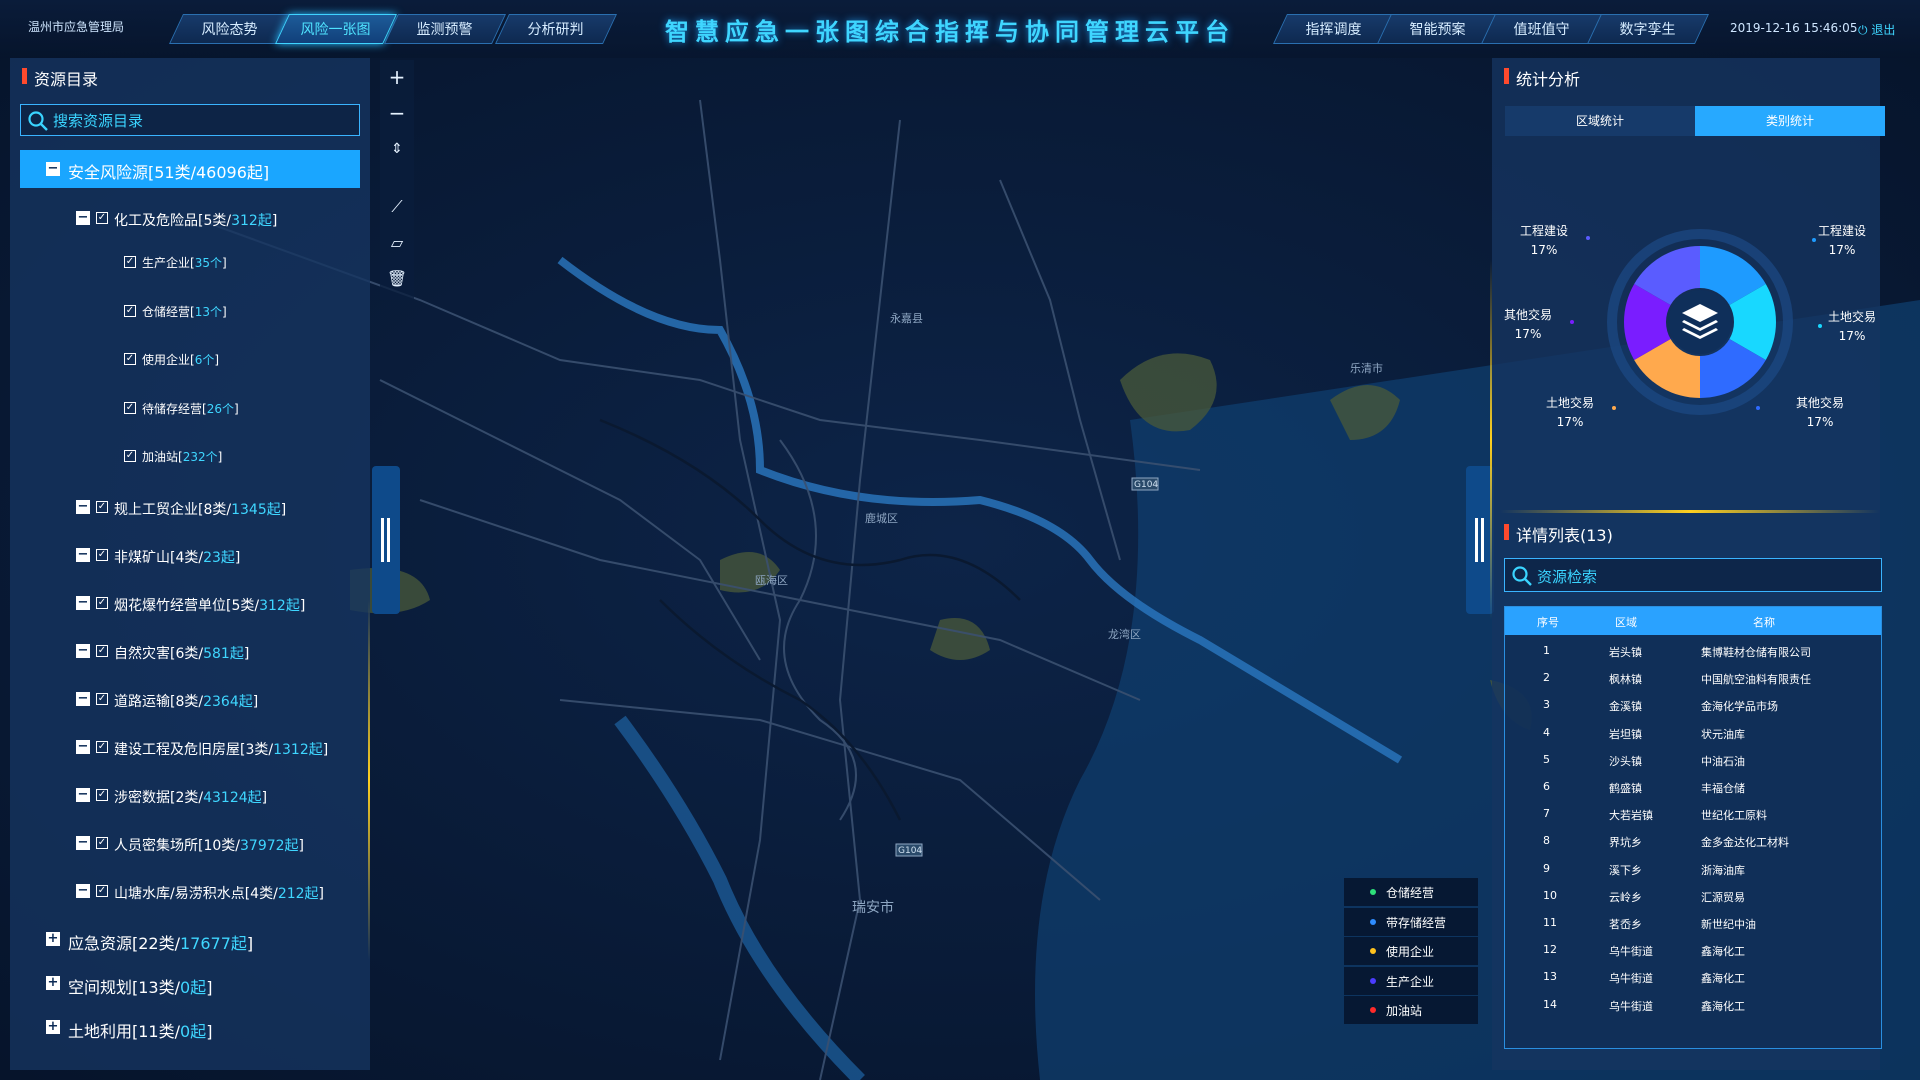  What do you see at coordinates (1693, 895) in the screenshot?
I see `table-row: 10 云岭乡 汇源贸易` at bounding box center [1693, 895].